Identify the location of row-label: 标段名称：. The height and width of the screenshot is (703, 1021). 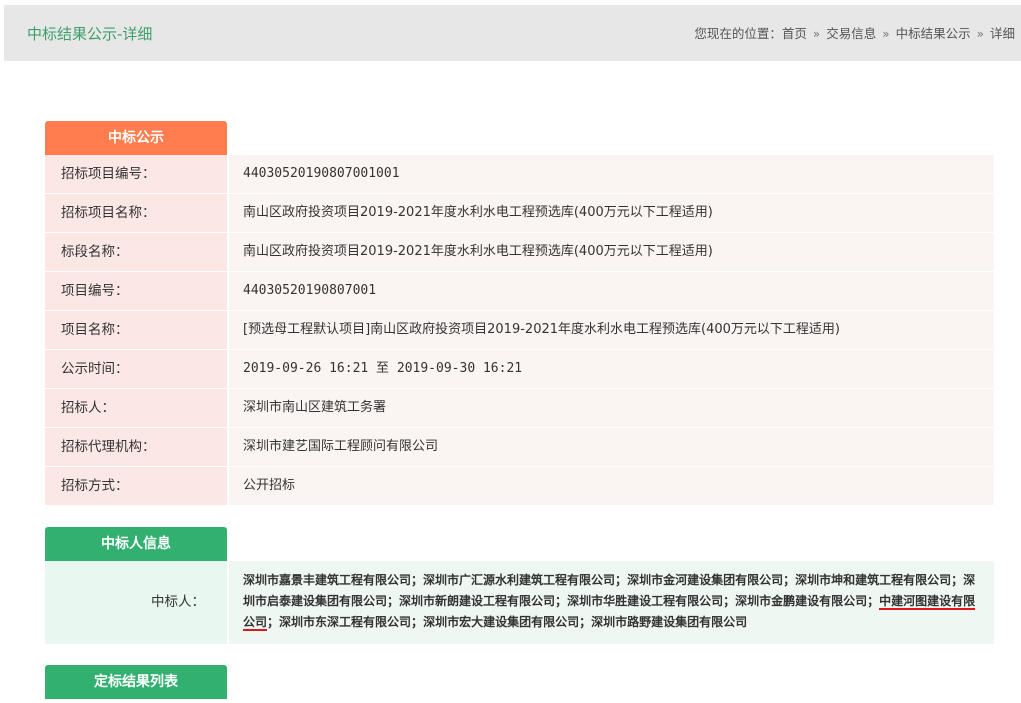
(136, 252).